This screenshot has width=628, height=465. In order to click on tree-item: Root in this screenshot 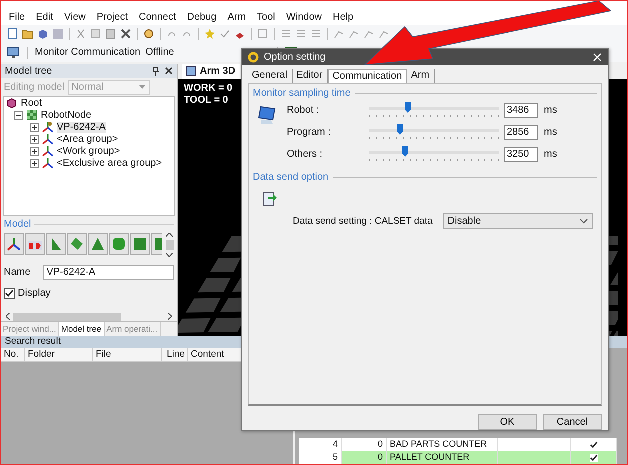, I will do `click(31, 103)`.